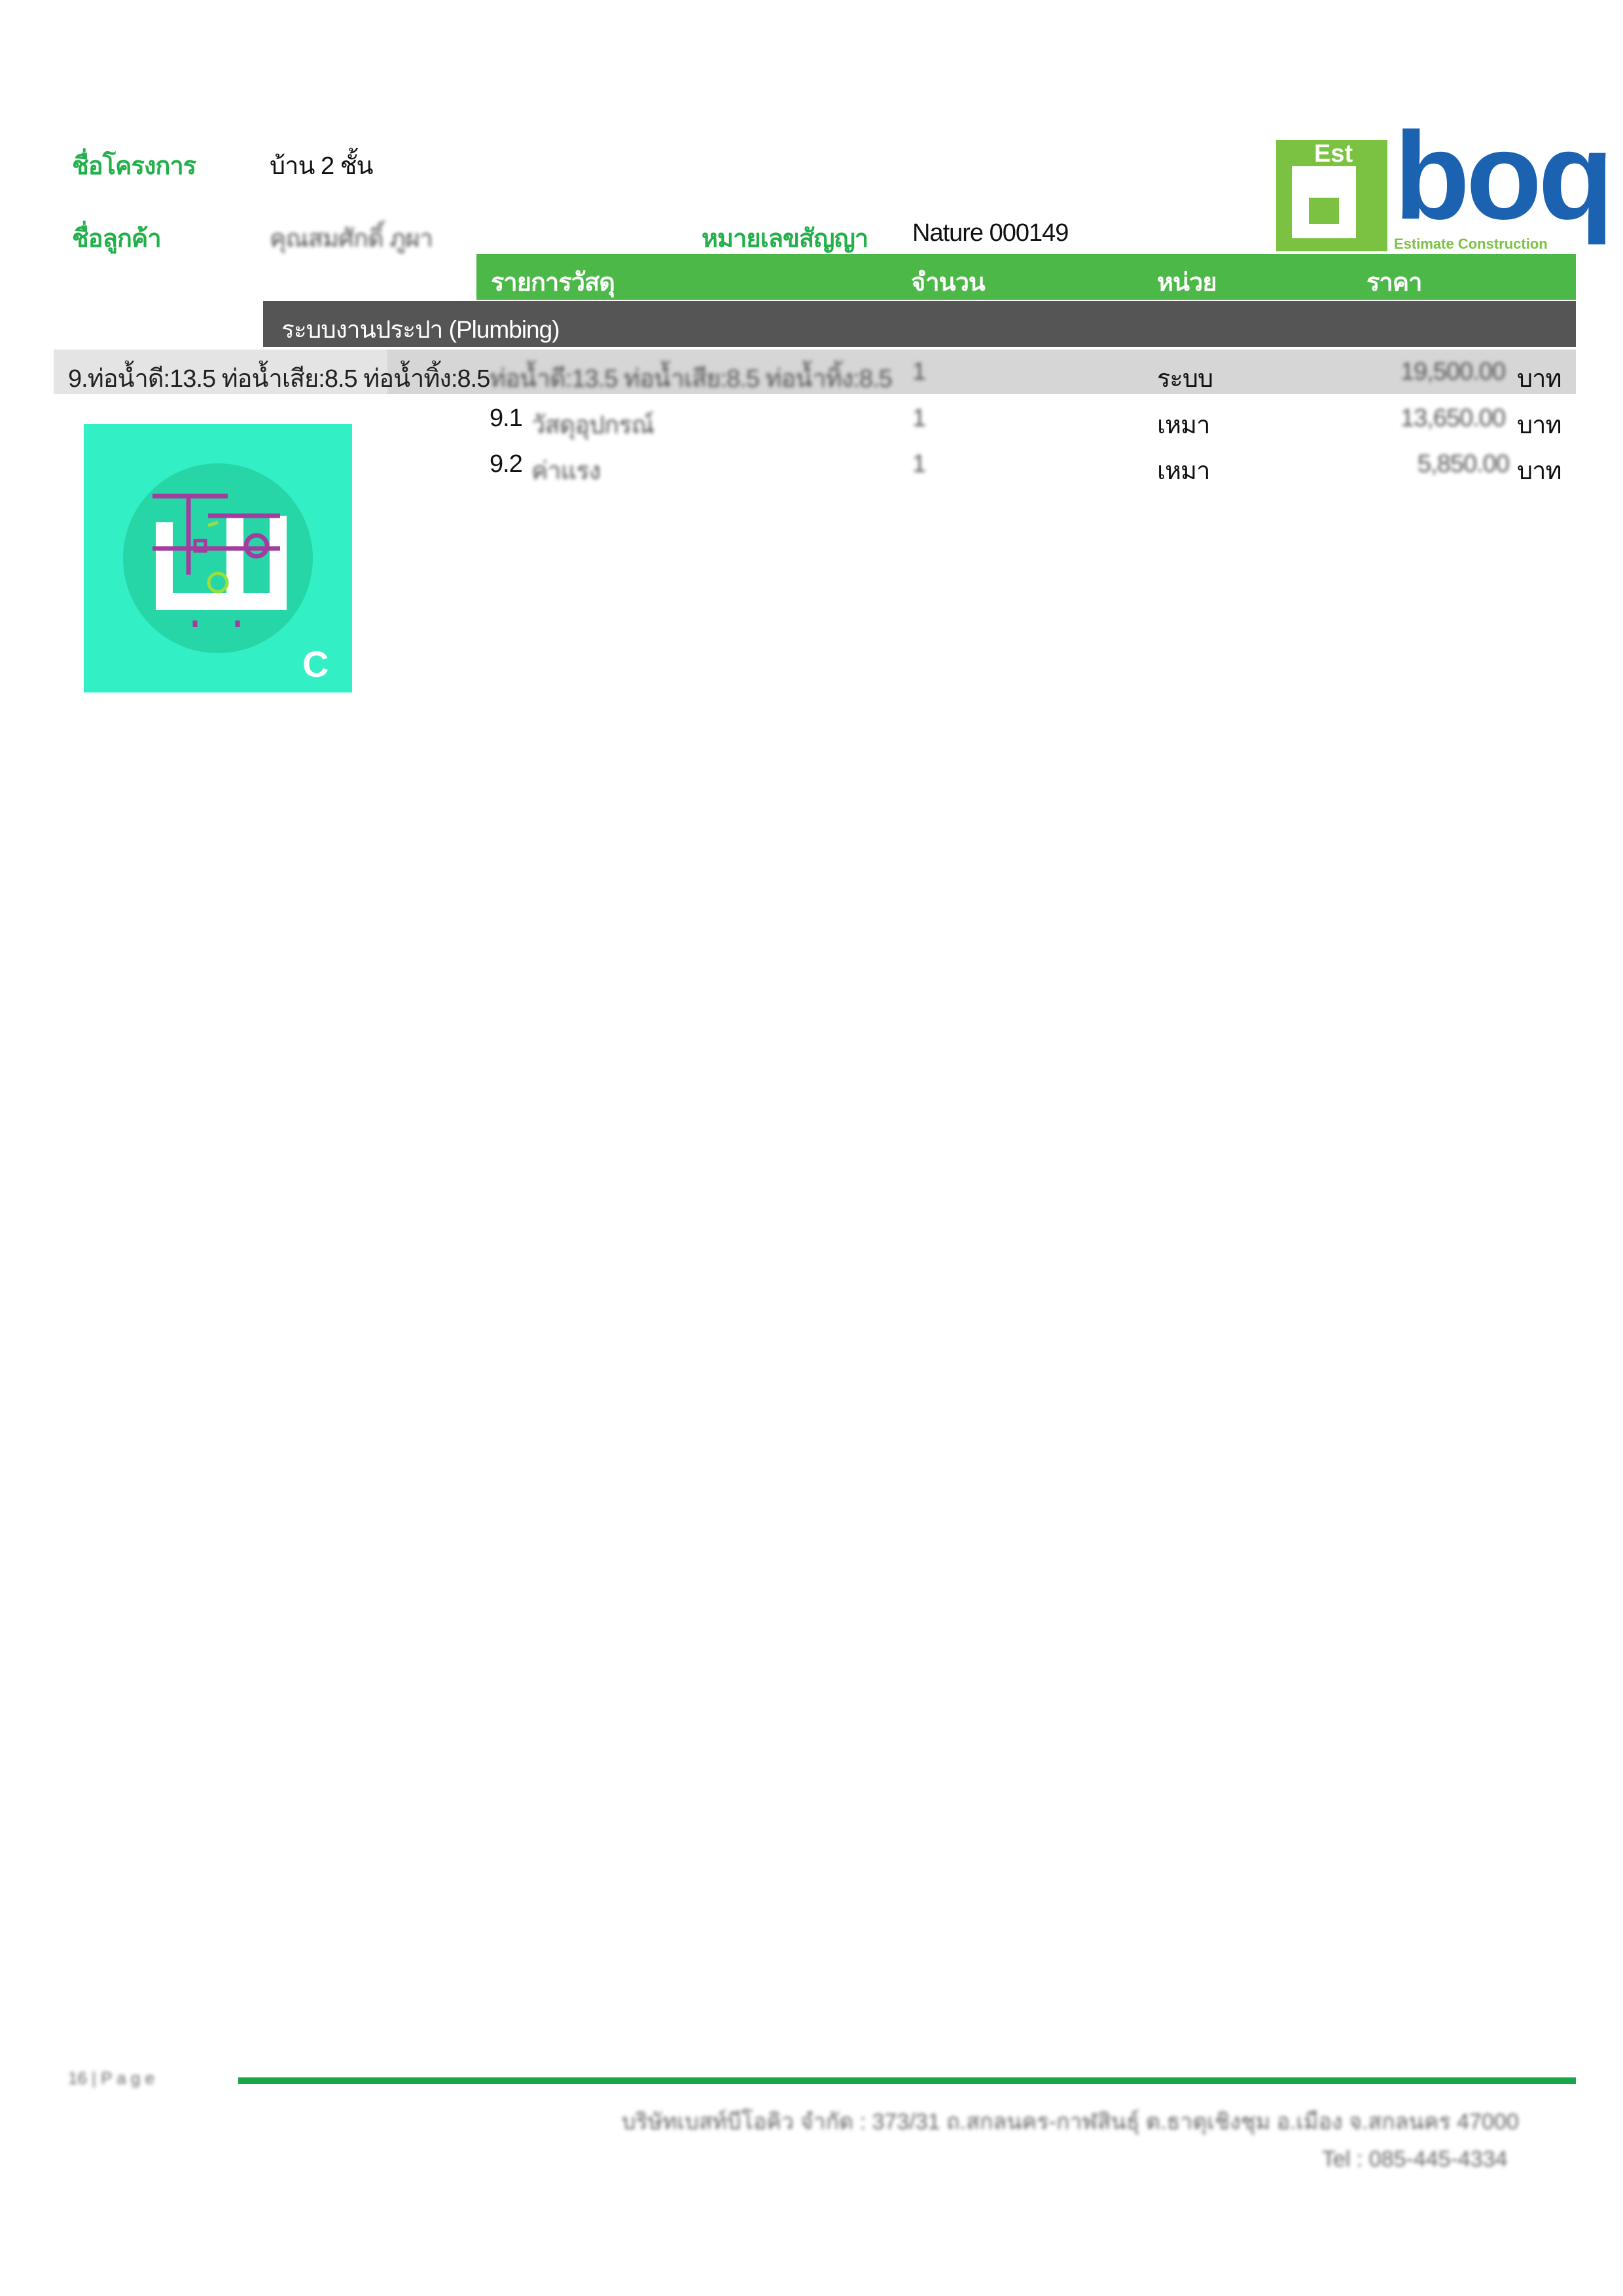  I want to click on section-title-bar: ระบบงานประปา (Plumbing), so click(920, 324).